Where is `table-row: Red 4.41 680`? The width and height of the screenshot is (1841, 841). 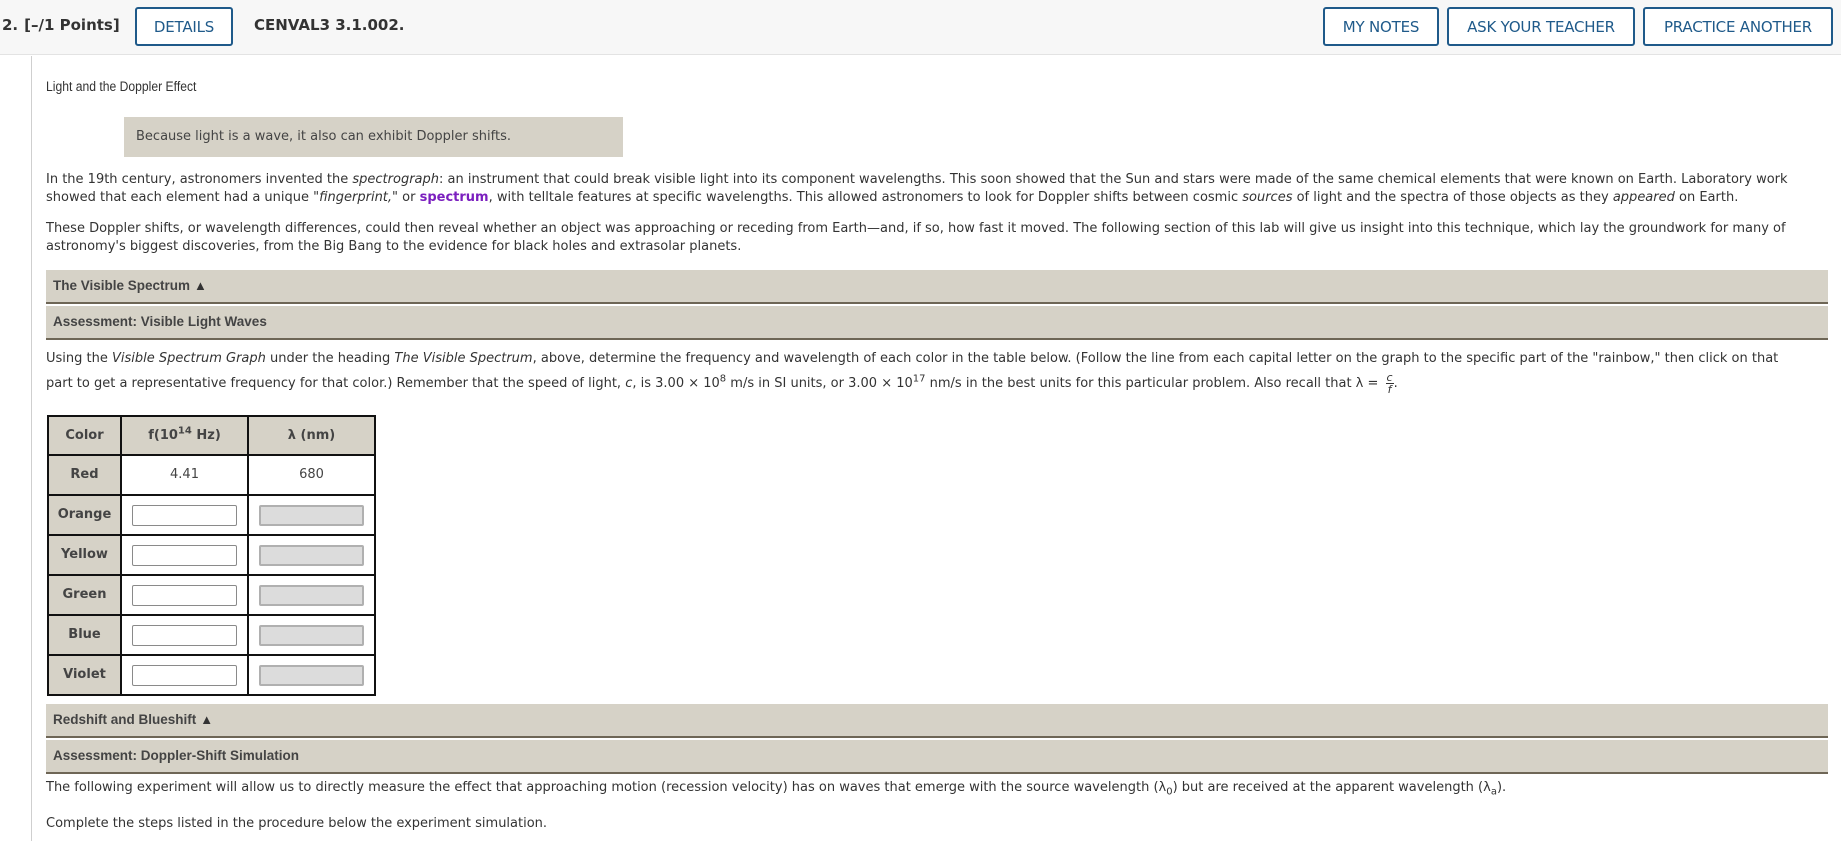
table-row: Red 4.41 680 is located at coordinates (211, 475).